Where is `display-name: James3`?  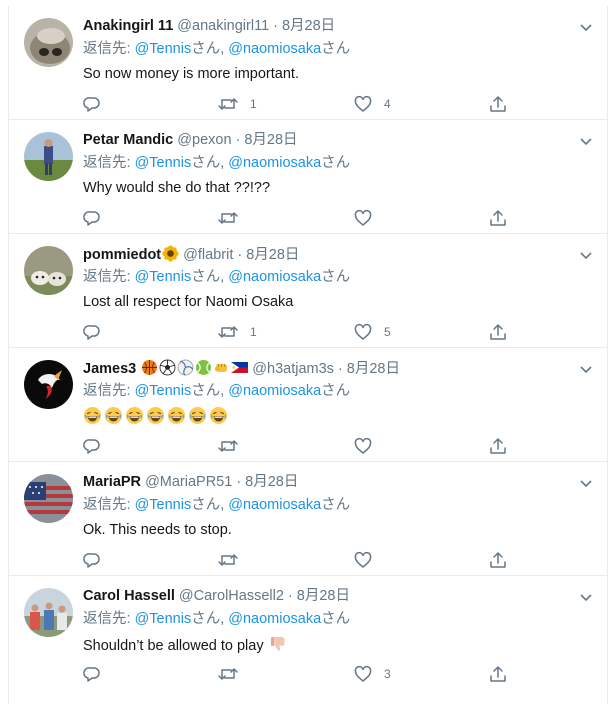
display-name: James3 is located at coordinates (109, 369).